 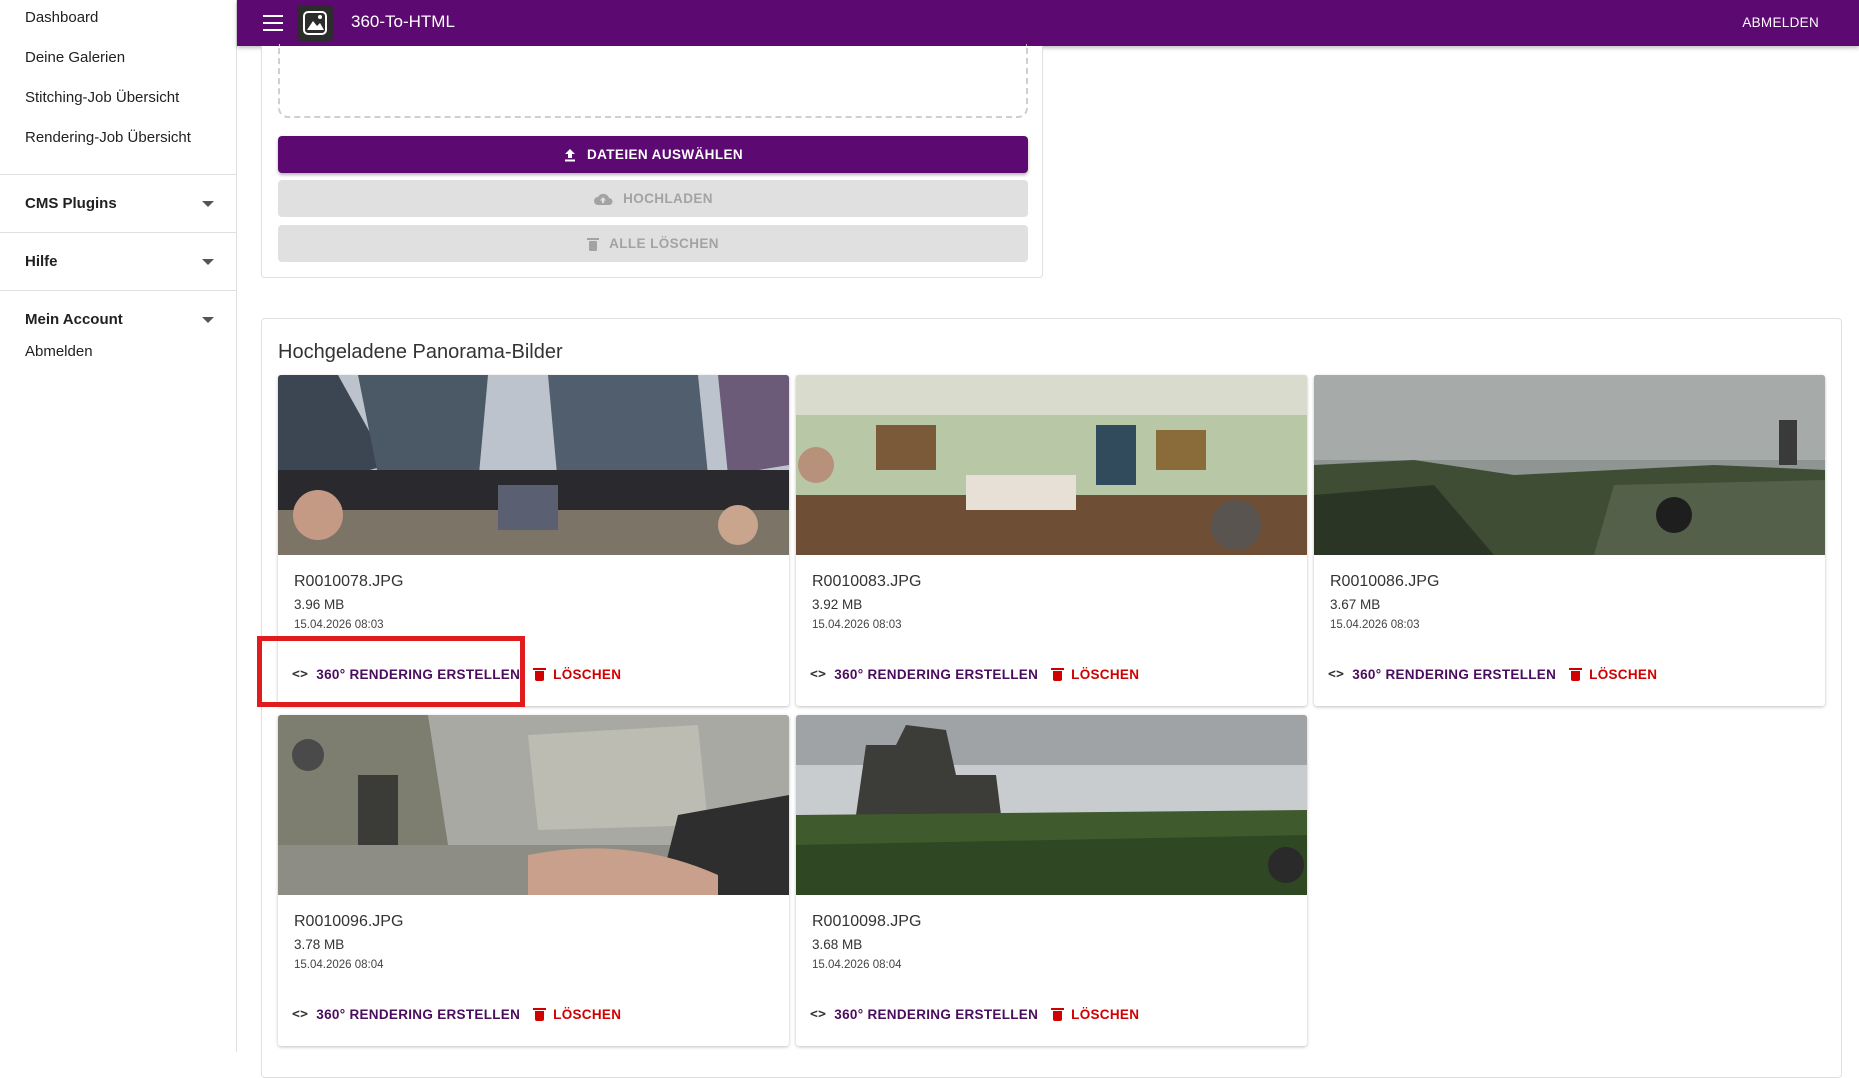 I want to click on file-name: R0010078.JPG, so click(x=349, y=581).